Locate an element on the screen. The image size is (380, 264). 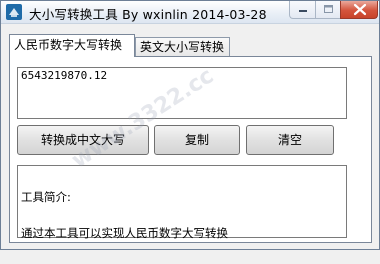
maximize-button is located at coordinates (327, 10).